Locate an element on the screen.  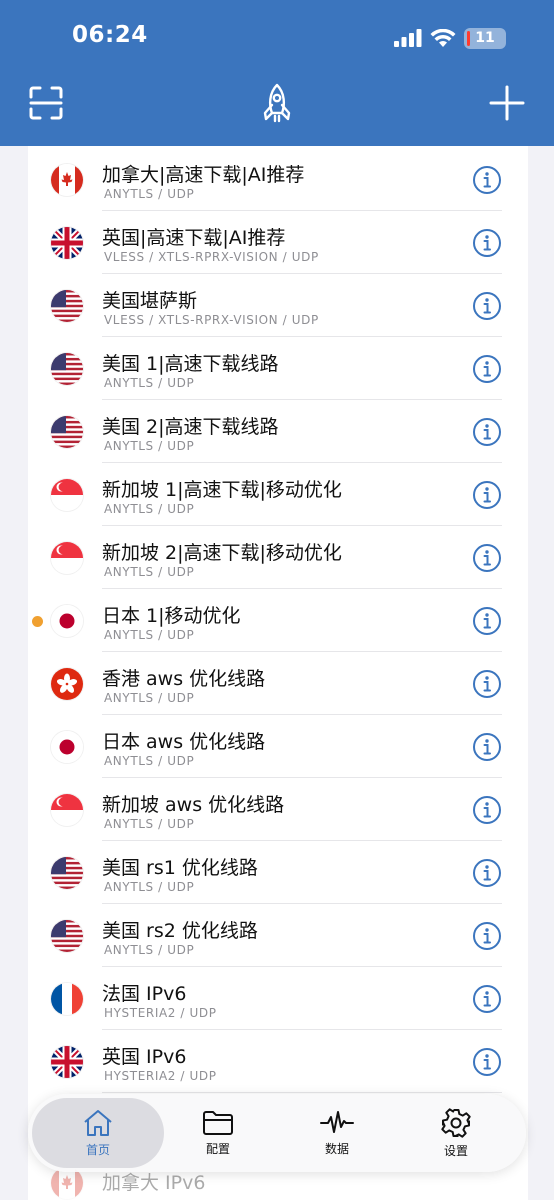
rocket-icon is located at coordinates (277, 103).